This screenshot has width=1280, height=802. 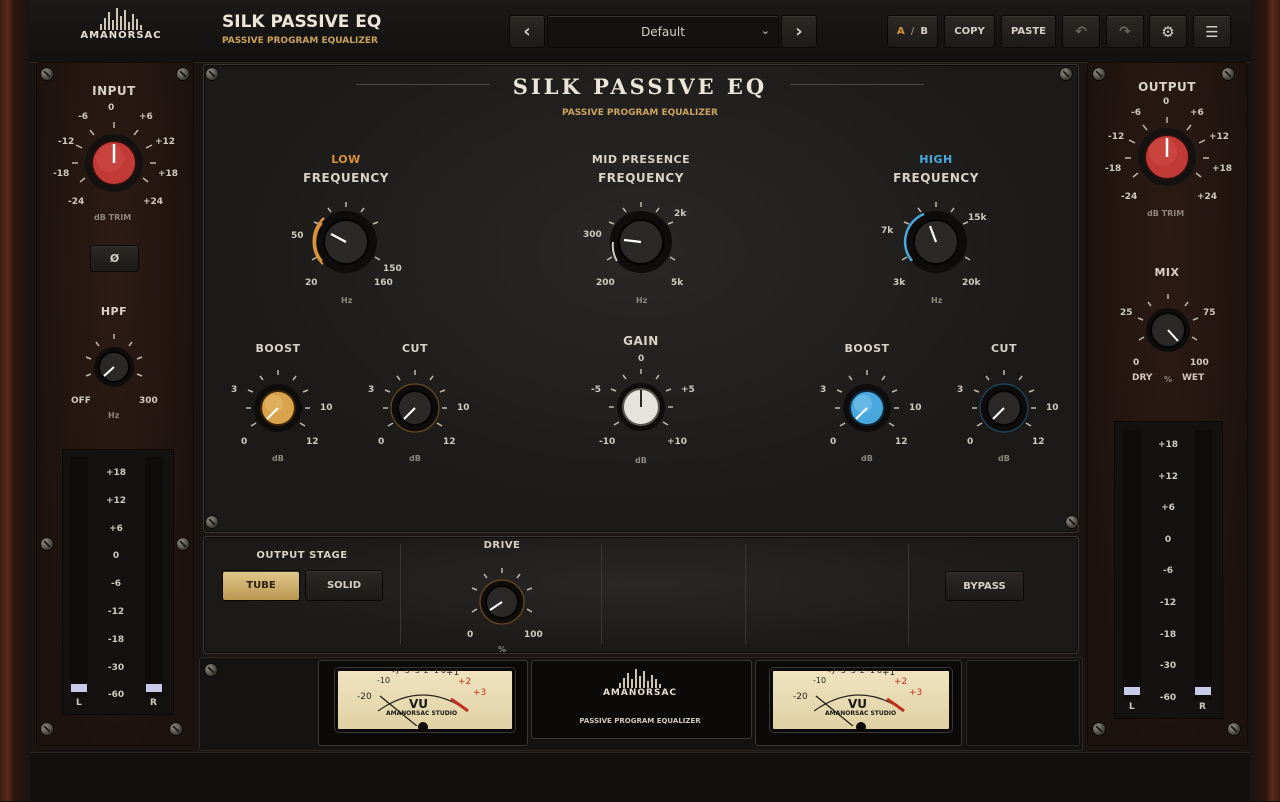 What do you see at coordinates (1116, 137) in the screenshot?
I see `output-tick-m12: -12` at bounding box center [1116, 137].